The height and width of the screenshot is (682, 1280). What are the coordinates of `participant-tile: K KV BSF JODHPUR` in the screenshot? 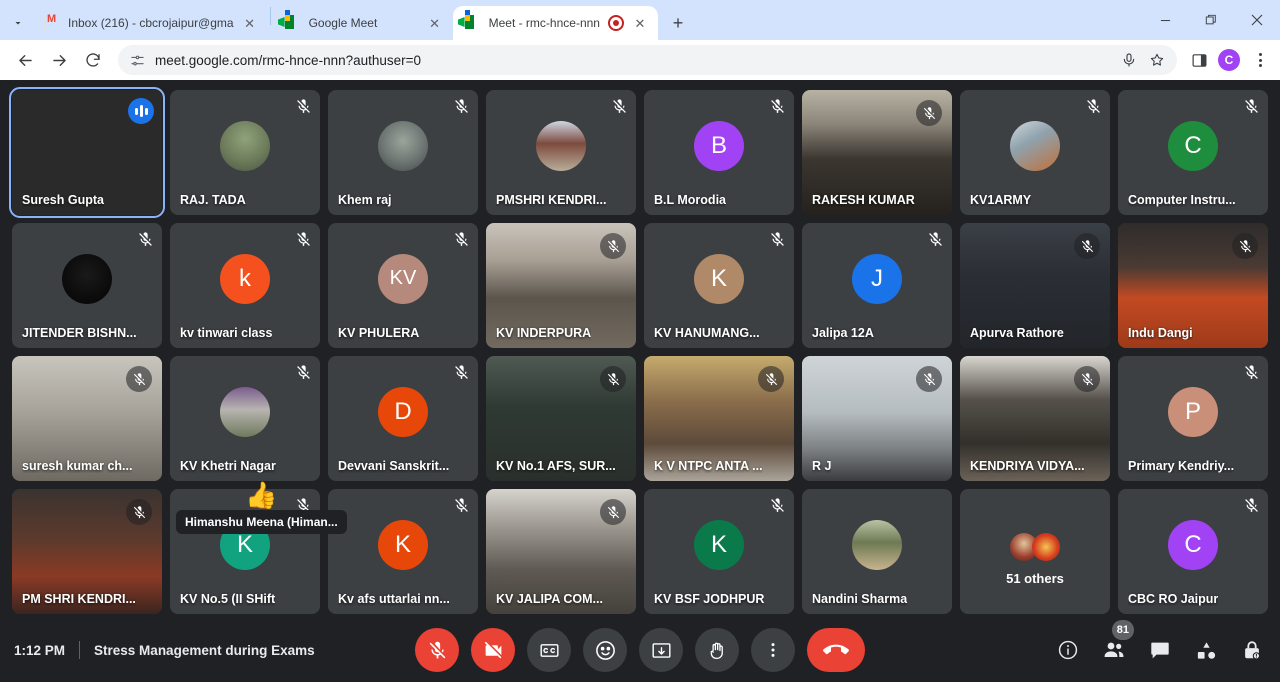 It's located at (719, 551).